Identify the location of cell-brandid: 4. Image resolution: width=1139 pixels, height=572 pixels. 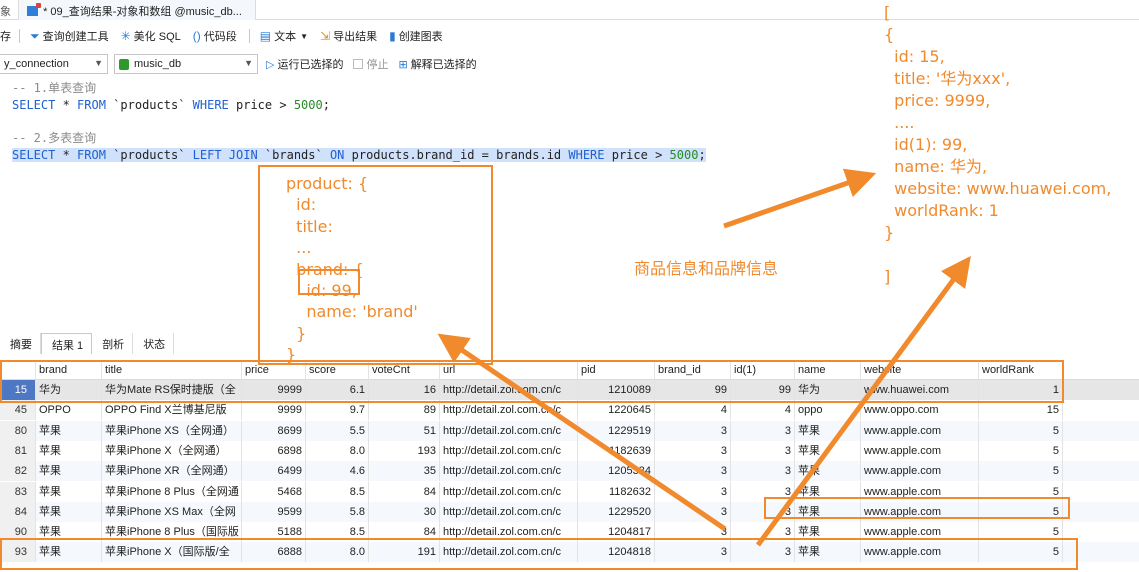
(693, 410).